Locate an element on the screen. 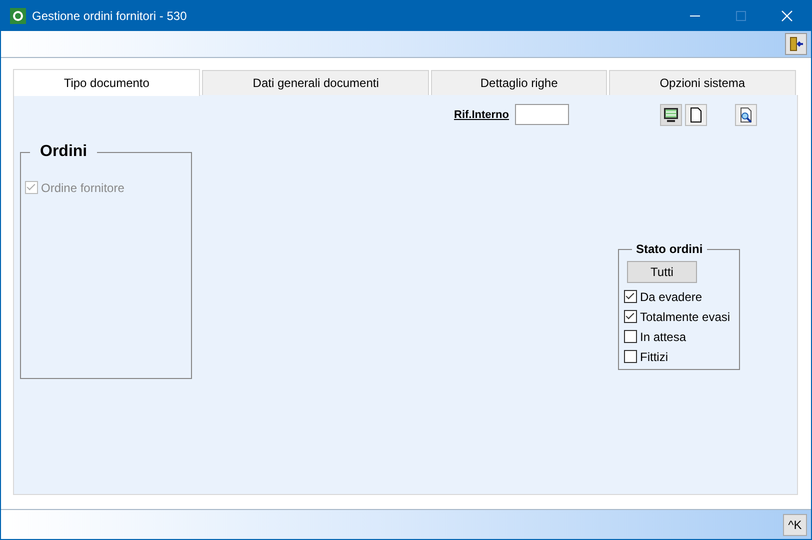 The height and width of the screenshot is (540, 812). document-icon is located at coordinates (696, 114).